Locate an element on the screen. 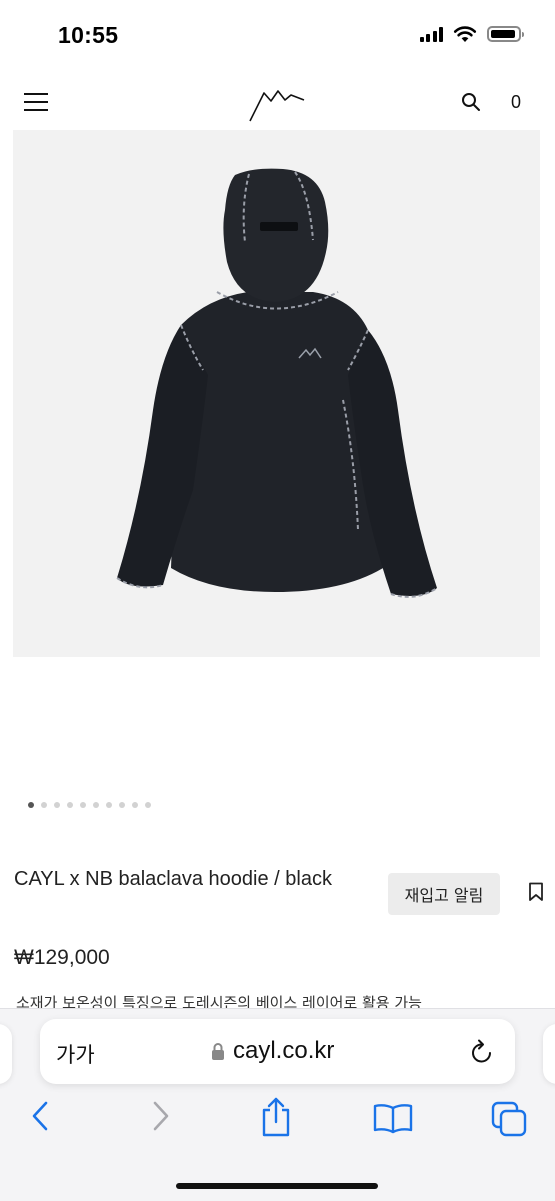  url-display: cayl.co.kr is located at coordinates (272, 1051).